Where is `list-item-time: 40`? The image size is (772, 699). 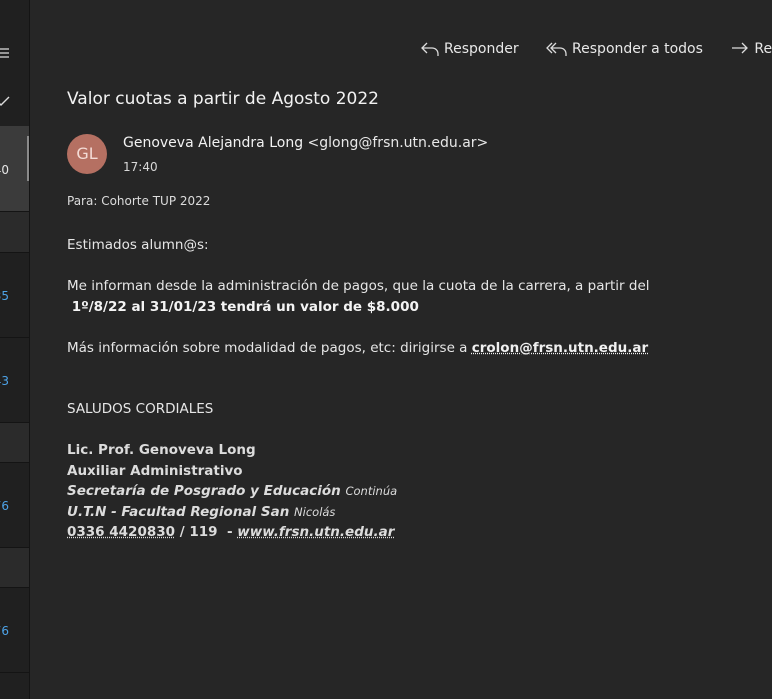 list-item-time: 40 is located at coordinates (4, 170).